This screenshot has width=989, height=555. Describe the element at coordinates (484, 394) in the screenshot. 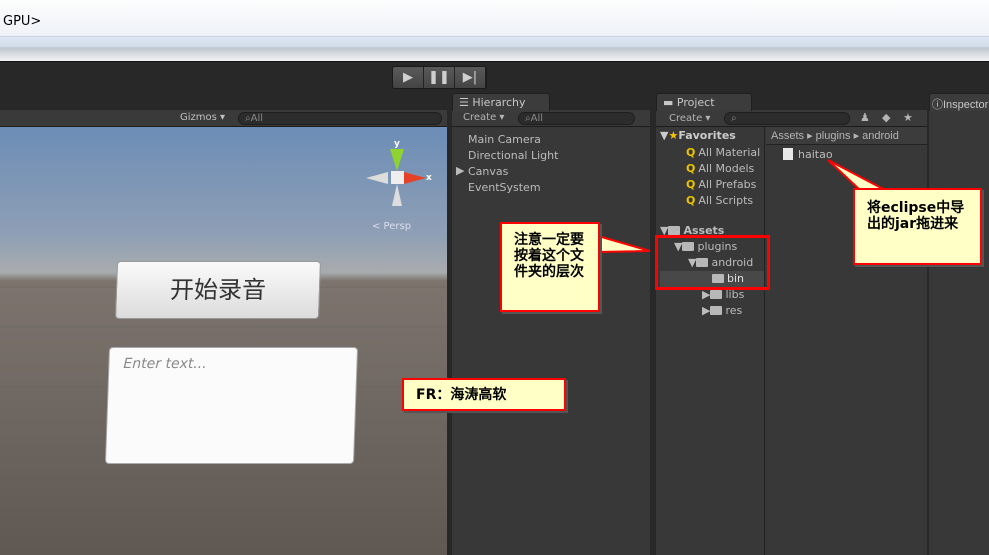

I see `credit-label: FR：海涛高软` at that location.